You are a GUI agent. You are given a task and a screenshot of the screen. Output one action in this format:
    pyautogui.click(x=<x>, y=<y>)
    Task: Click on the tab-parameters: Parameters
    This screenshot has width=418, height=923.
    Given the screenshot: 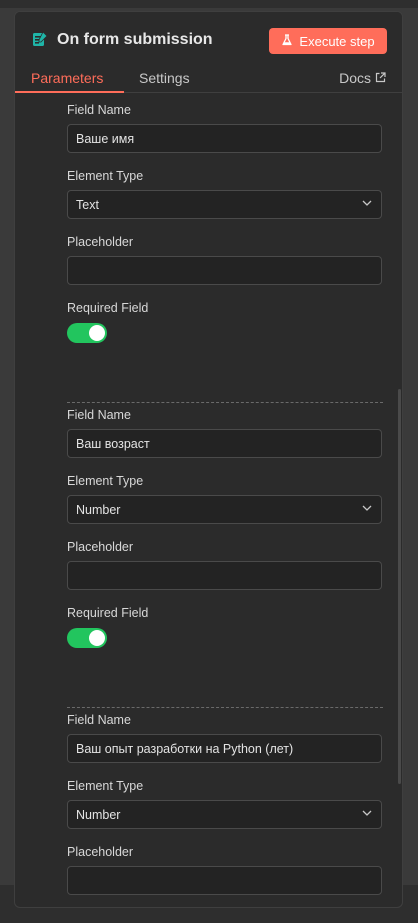 What is the action you would take?
    pyautogui.click(x=67, y=78)
    